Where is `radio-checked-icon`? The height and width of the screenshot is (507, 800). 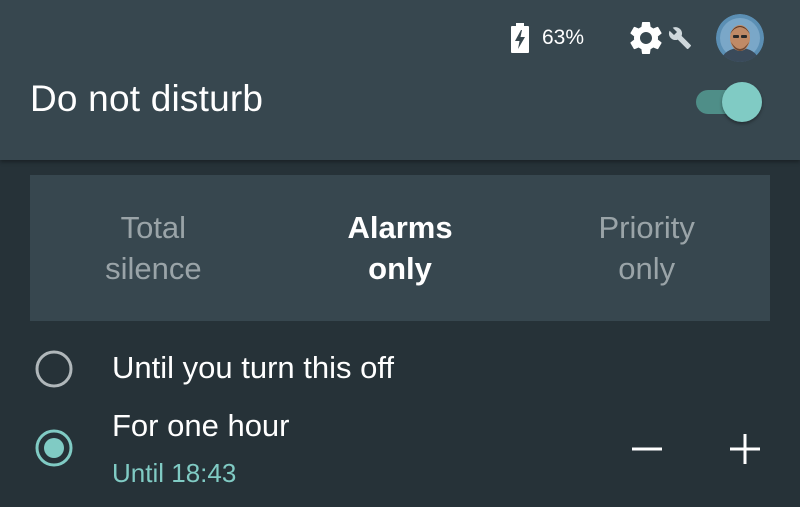
radio-checked-icon is located at coordinates (54, 448).